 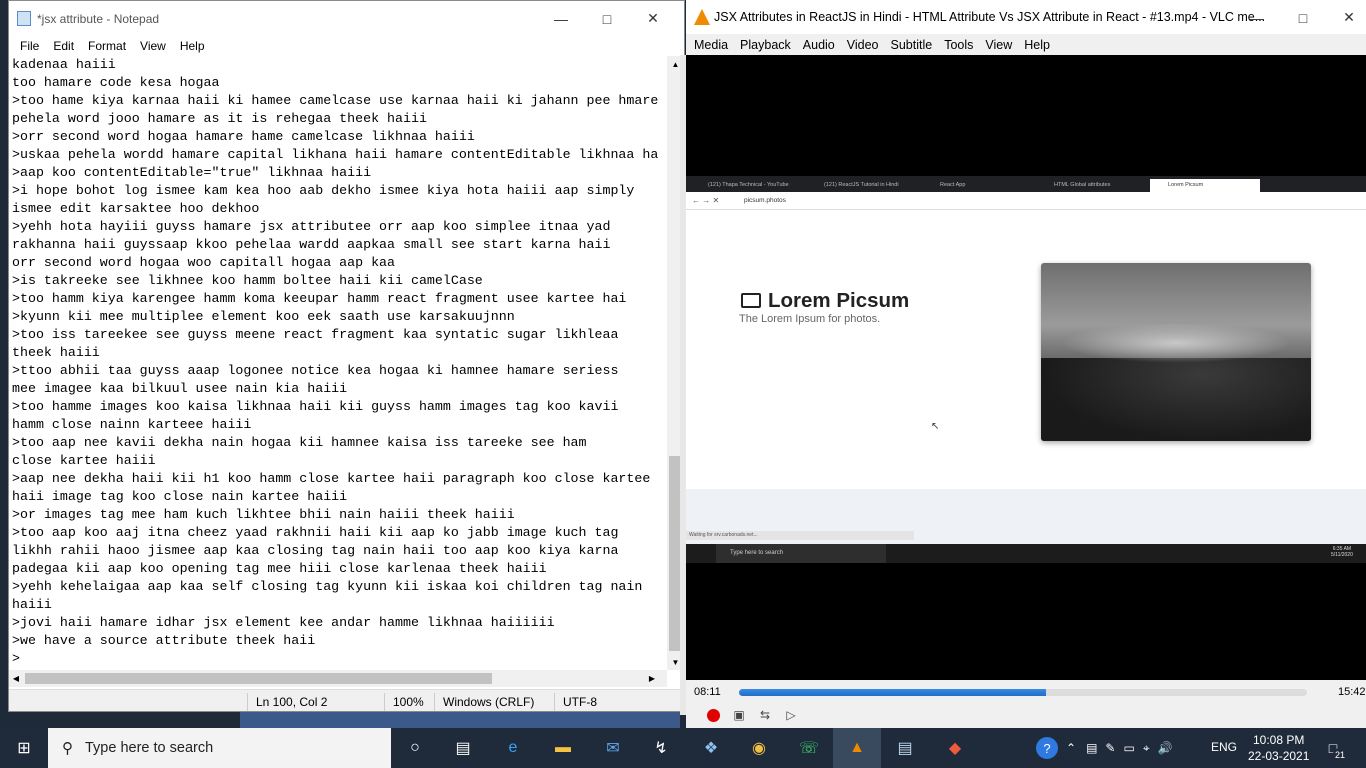 I want to click on notepad-title-bar: *jsx attribute - Notepad — □ ✕, so click(x=346, y=18).